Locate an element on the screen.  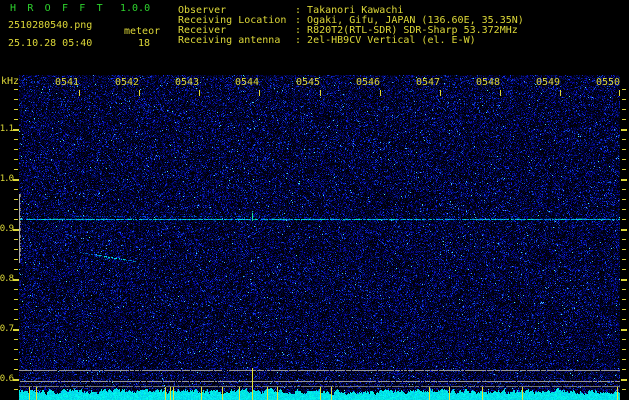
time-tick-label: 0543 is located at coordinates (187, 82).